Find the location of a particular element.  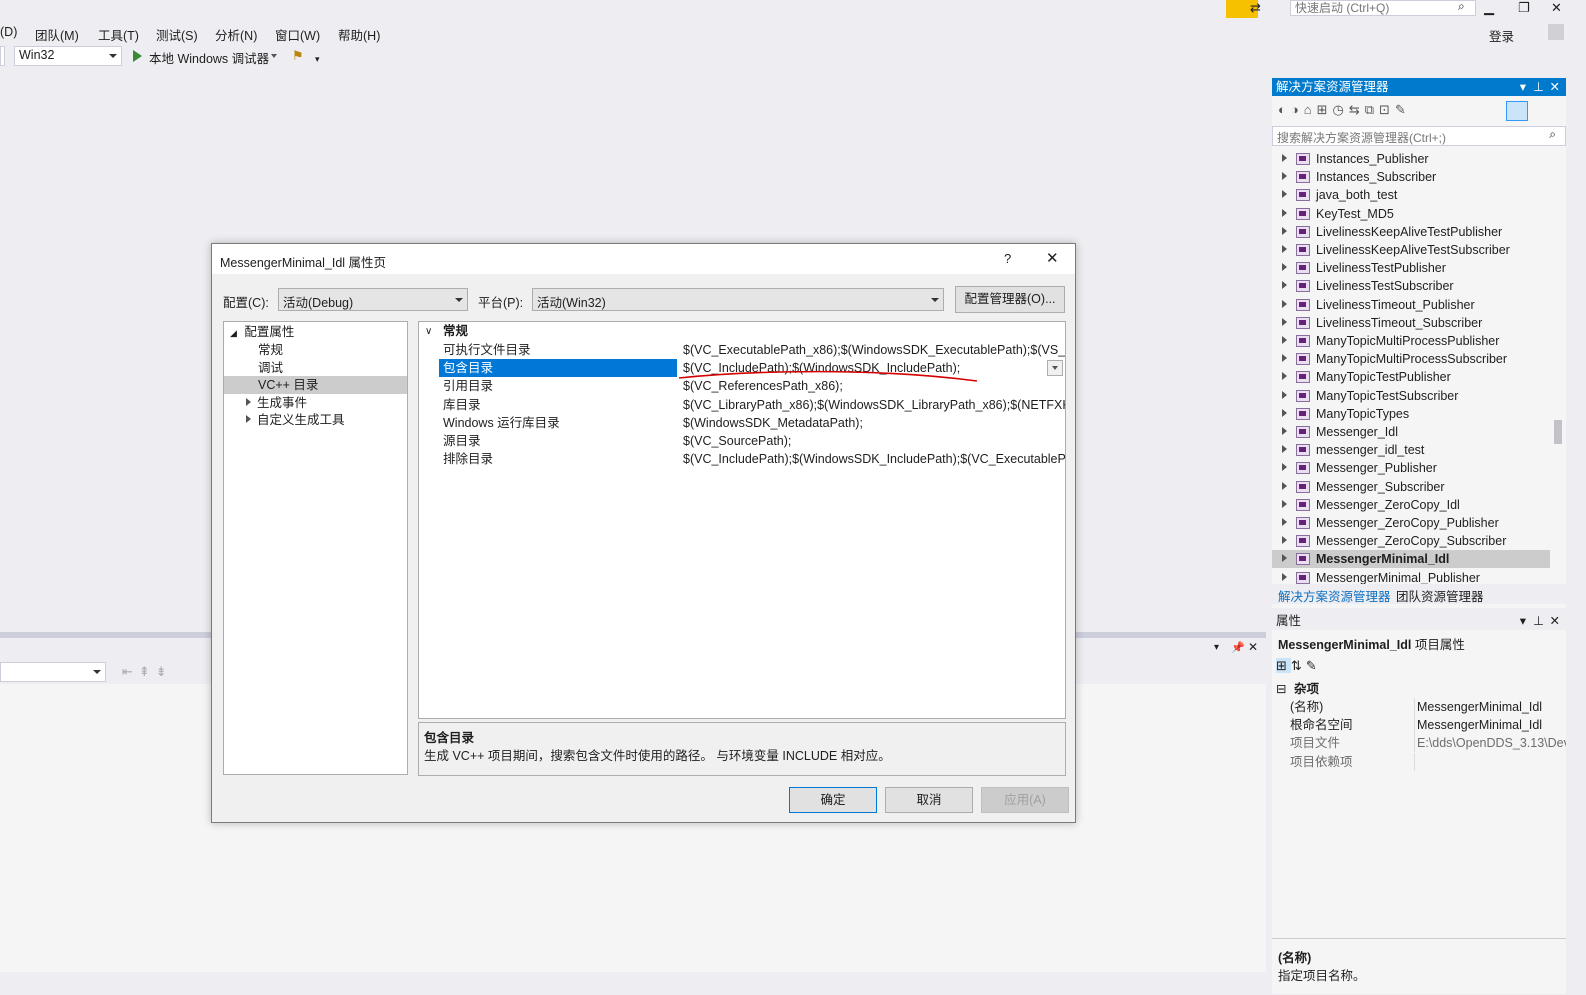

menu-item-window: 窗口(W) is located at coordinates (297, 34).